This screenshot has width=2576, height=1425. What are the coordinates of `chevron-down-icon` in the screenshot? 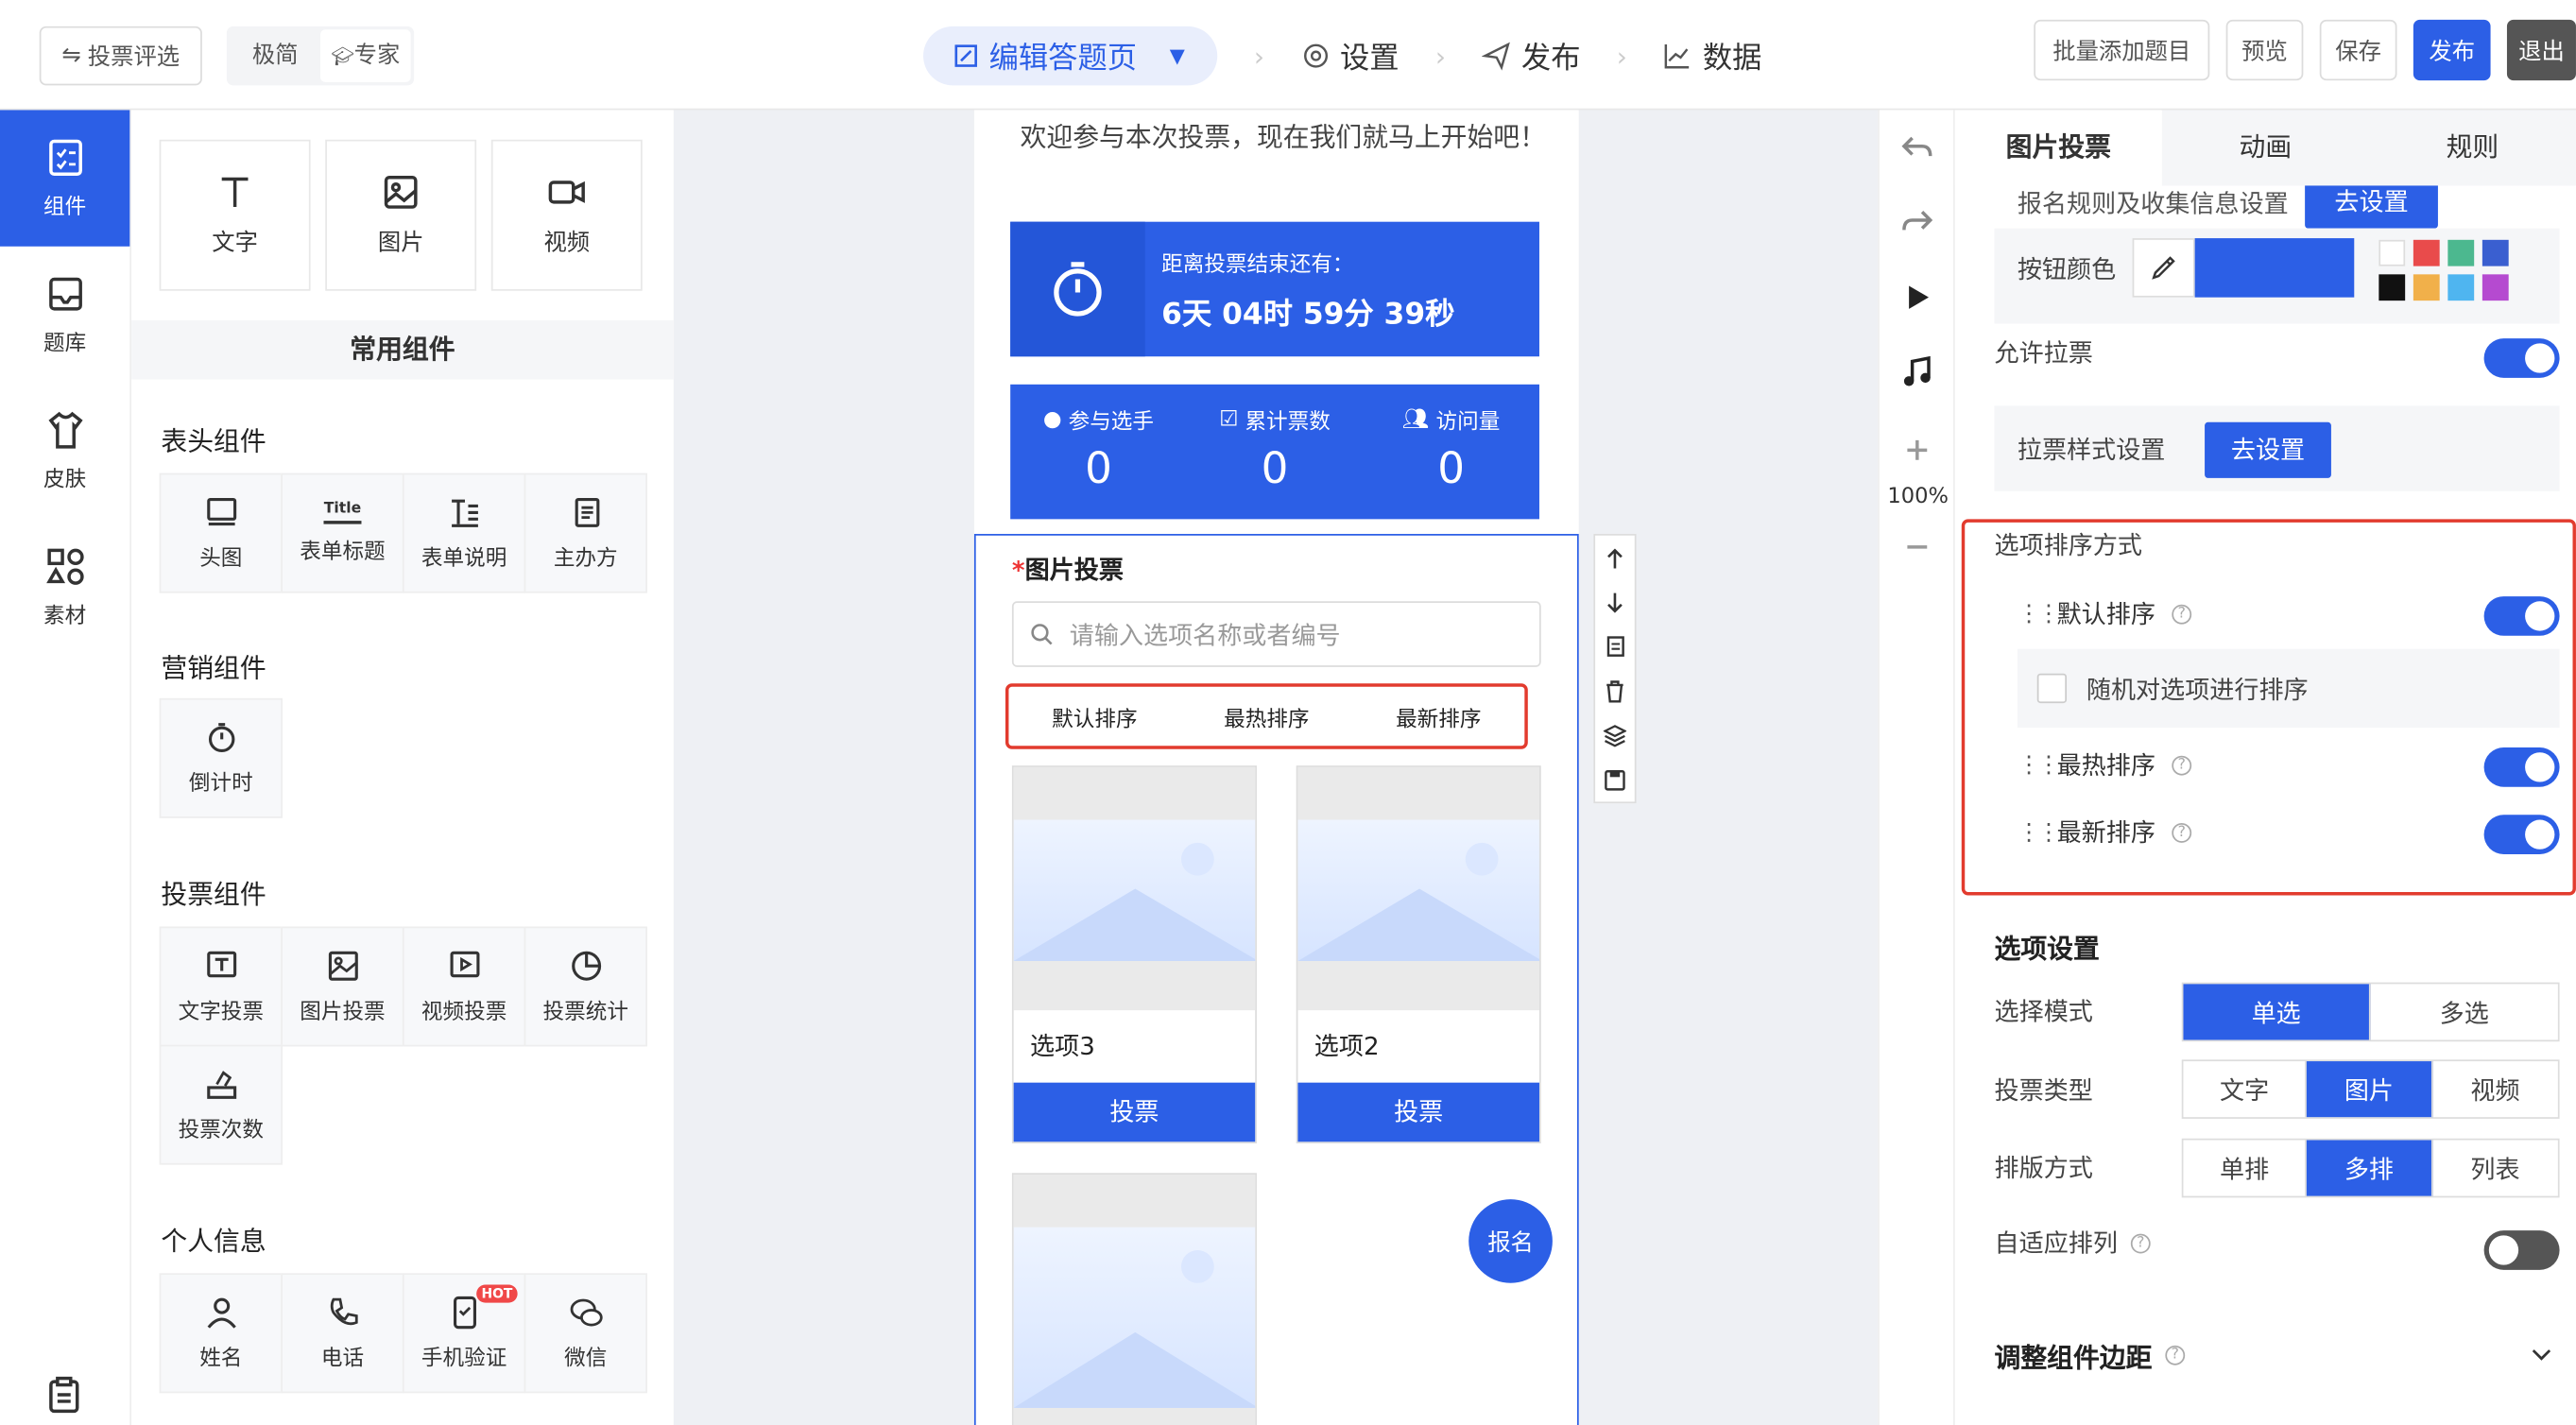 It's located at (2541, 1353).